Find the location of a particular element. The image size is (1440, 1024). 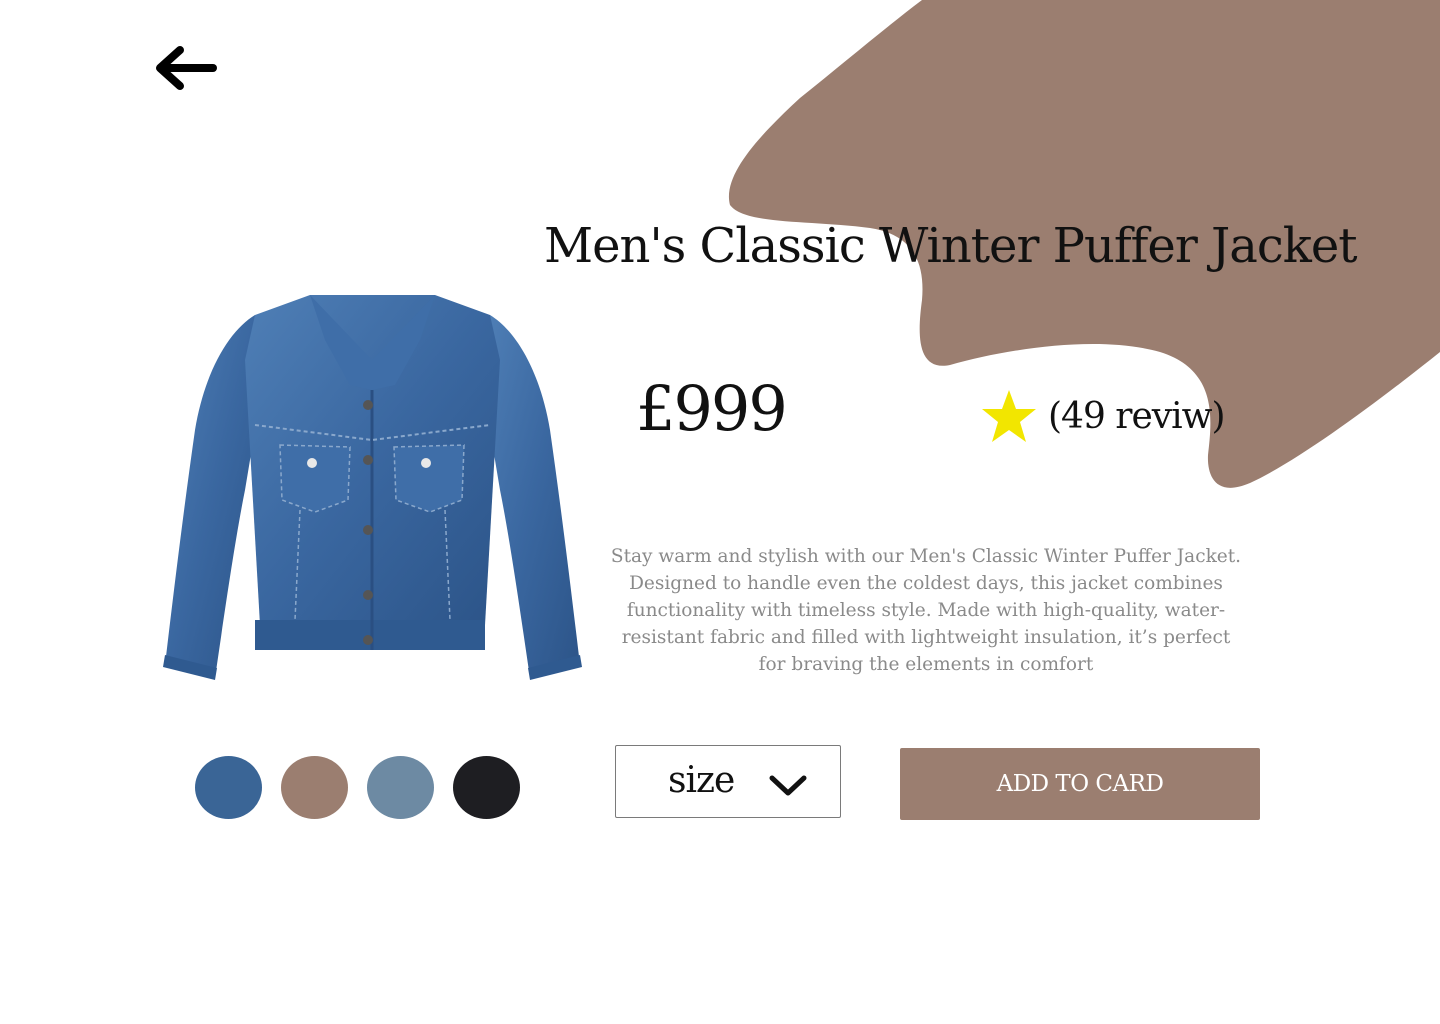

color-swatches is located at coordinates (357, 787).